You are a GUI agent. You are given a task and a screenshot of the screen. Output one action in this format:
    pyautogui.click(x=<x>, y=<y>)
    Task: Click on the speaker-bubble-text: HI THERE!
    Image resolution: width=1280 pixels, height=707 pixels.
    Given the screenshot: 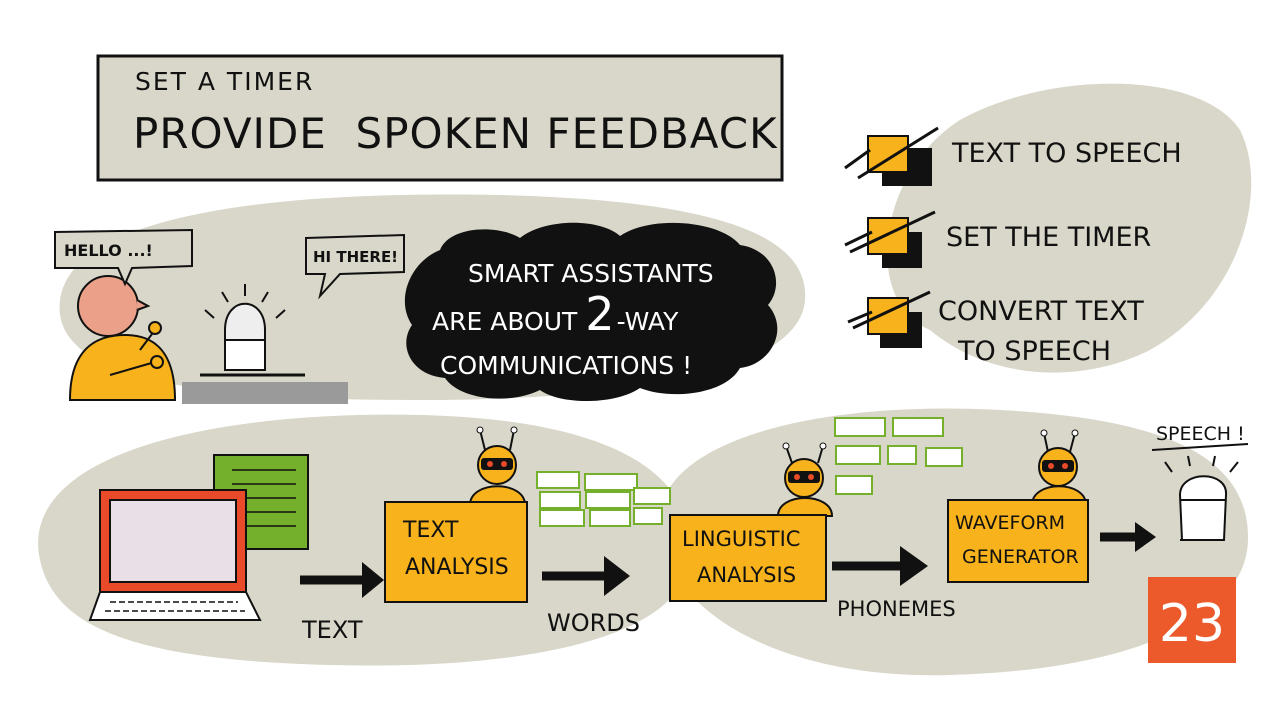 What is the action you would take?
    pyautogui.click(x=355, y=257)
    